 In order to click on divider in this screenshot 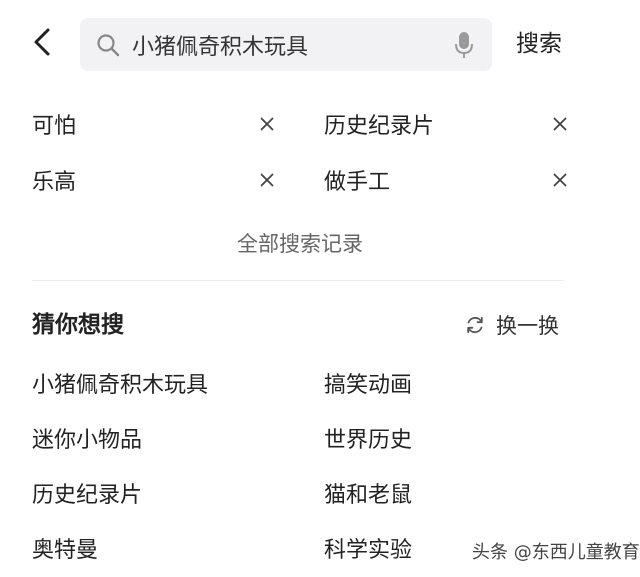, I will do `click(298, 280)`.